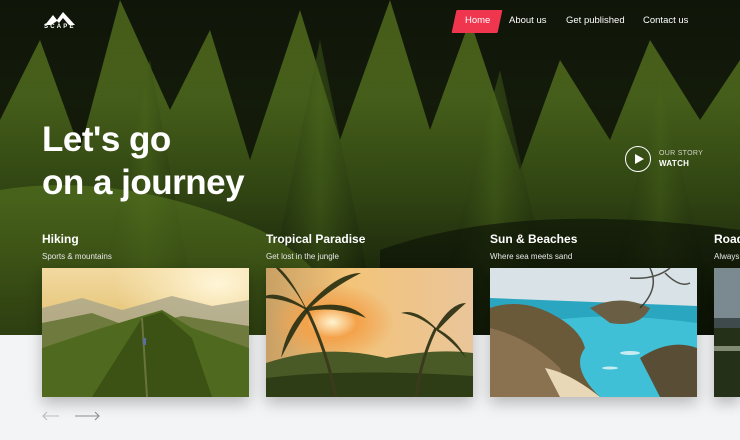  Describe the element at coordinates (638, 159) in the screenshot. I see `play-icon` at that location.